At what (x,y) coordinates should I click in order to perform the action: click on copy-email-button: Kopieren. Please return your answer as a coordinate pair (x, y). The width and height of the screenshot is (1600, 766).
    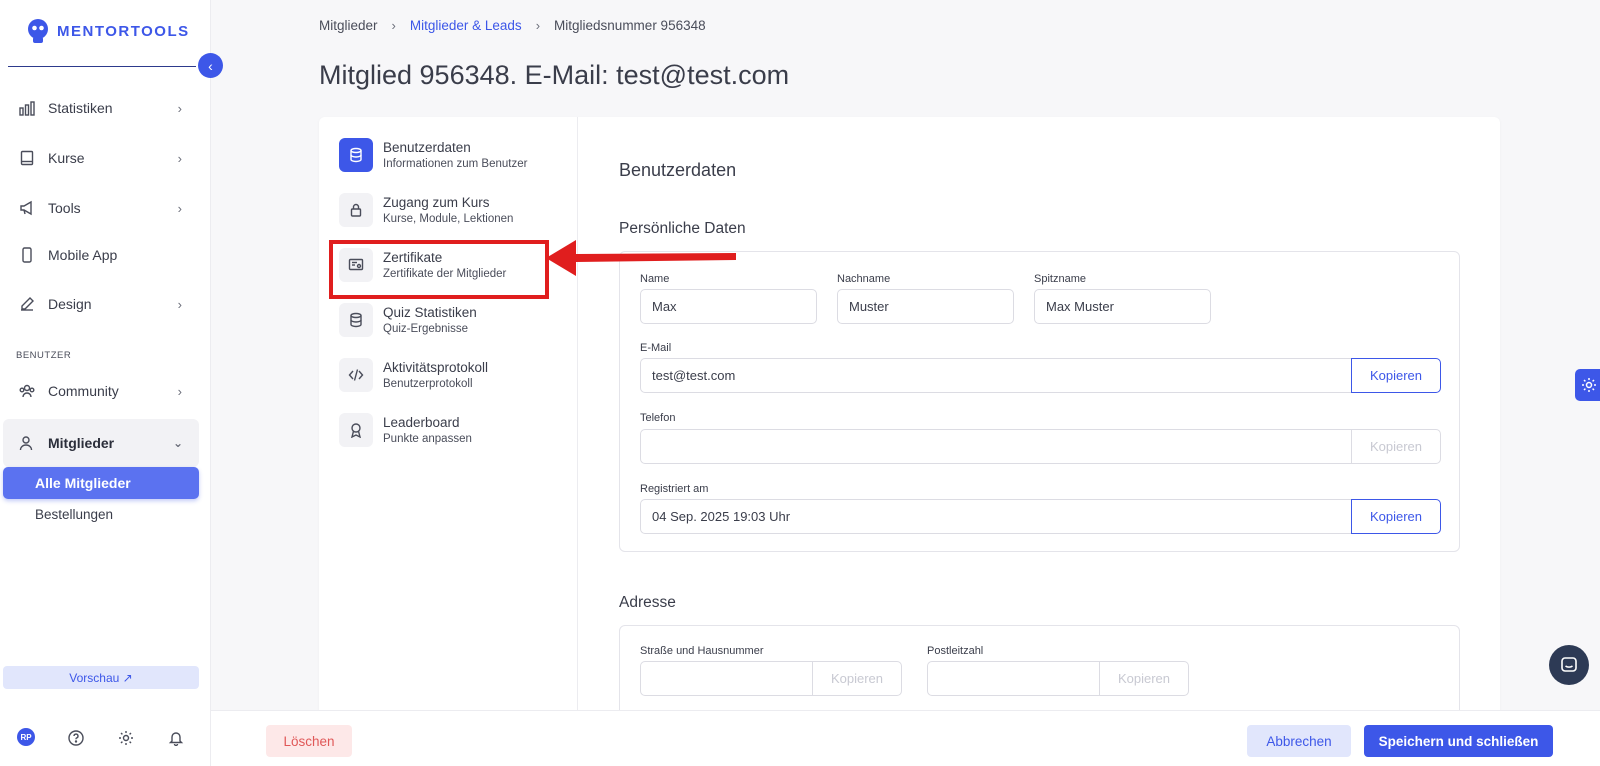
    Looking at the image, I should click on (1396, 375).